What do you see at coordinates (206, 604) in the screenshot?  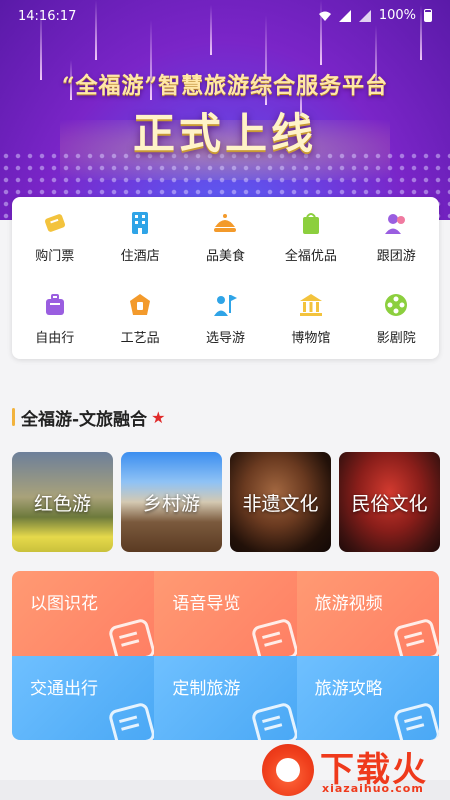 I see `service-label: 语音导览` at bounding box center [206, 604].